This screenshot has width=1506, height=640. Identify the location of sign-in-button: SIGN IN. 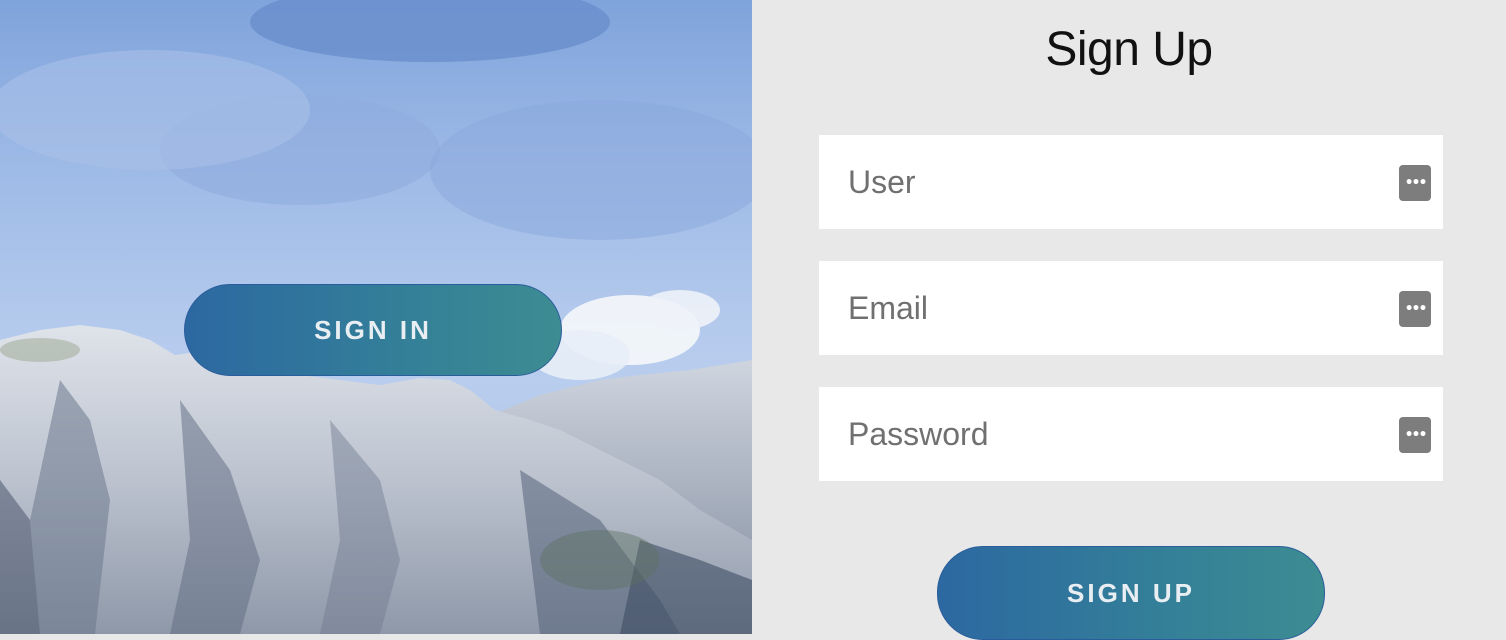
(373, 330).